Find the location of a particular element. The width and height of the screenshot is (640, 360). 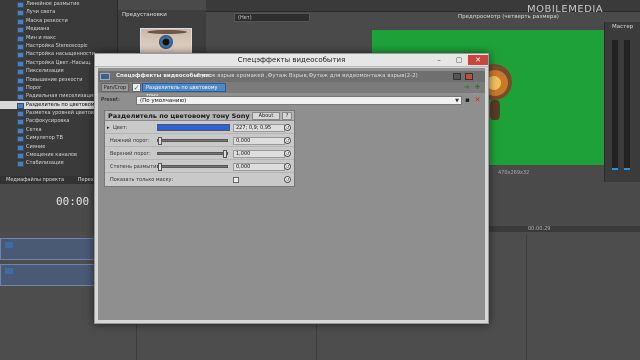

about-button: About is located at coordinates (266, 116).